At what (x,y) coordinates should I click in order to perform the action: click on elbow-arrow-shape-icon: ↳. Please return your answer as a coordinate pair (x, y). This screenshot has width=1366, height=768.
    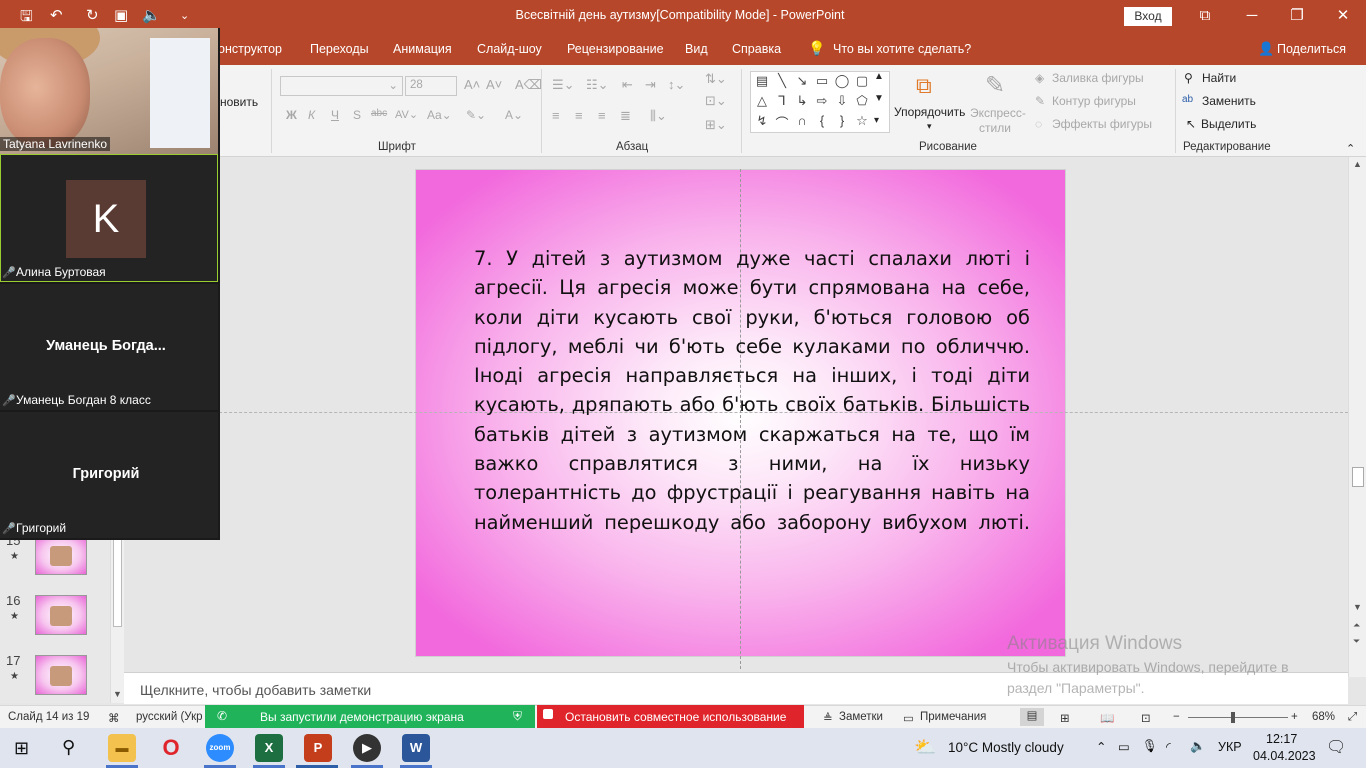
    Looking at the image, I should click on (802, 101).